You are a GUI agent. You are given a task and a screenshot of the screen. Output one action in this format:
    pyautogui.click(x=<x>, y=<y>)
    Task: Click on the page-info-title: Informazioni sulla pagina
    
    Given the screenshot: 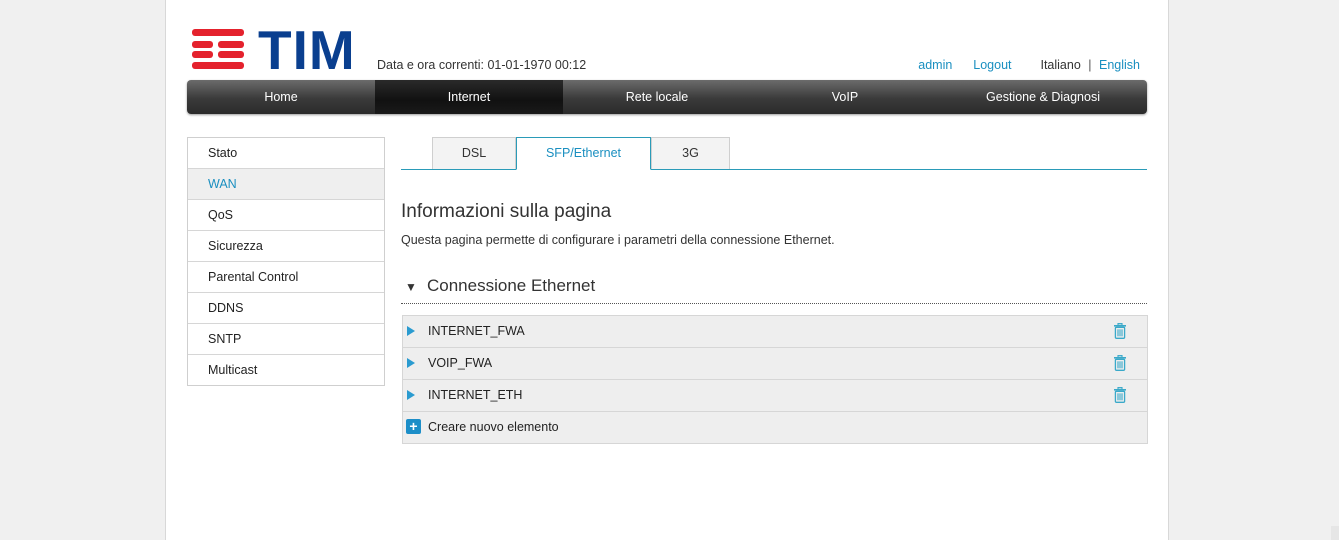 What is the action you would take?
    pyautogui.click(x=506, y=211)
    